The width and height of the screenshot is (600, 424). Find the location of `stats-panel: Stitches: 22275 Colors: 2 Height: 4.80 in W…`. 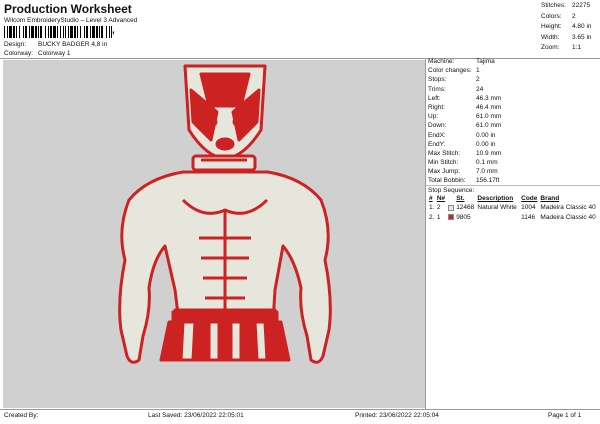

stats-panel: Stitches: 22275 Colors: 2 Height: 4.80 in W… is located at coordinates (569, 28).